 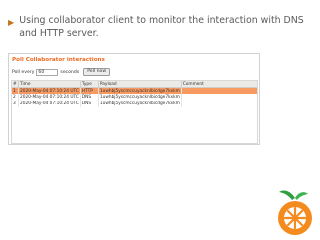 What do you see at coordinates (49, 84) in the screenshot?
I see `column-header-time: Time` at bounding box center [49, 84].